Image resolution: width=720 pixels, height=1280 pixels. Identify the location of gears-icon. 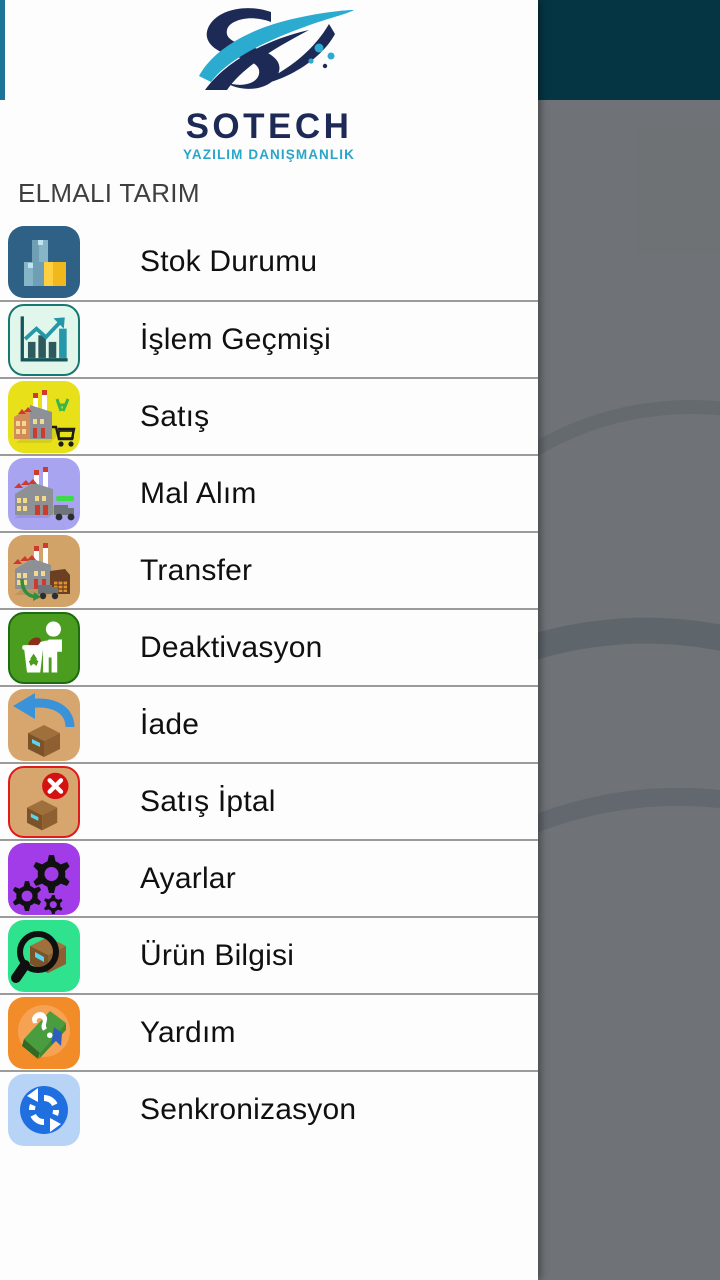
(44, 878).